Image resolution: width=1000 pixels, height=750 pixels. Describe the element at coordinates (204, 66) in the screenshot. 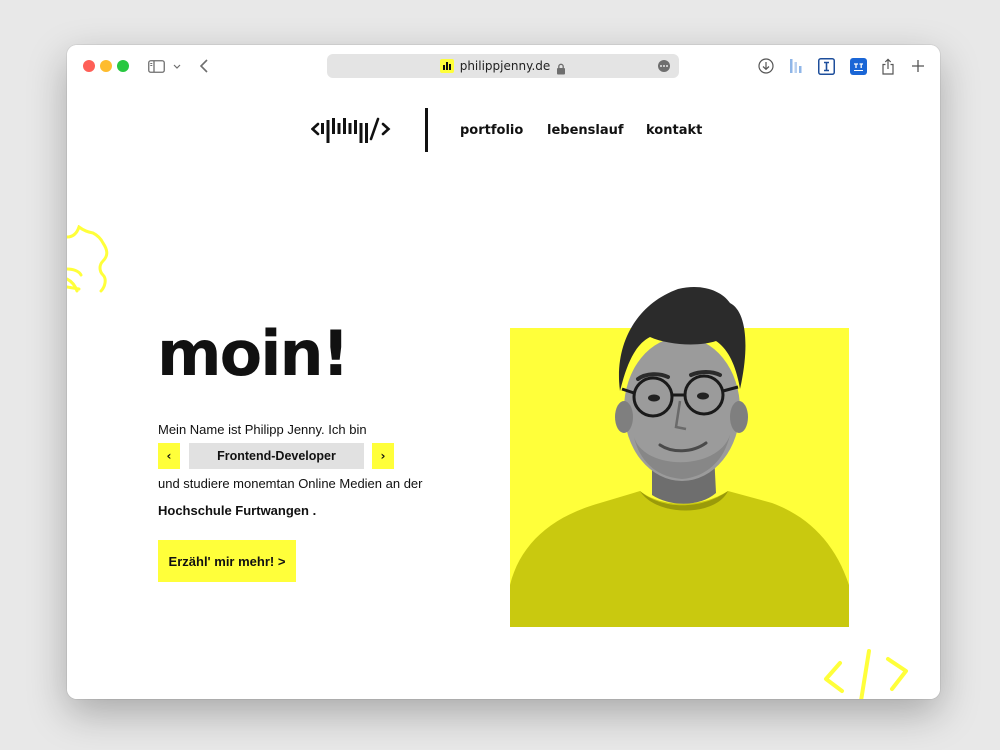

I see `back-icon` at that location.